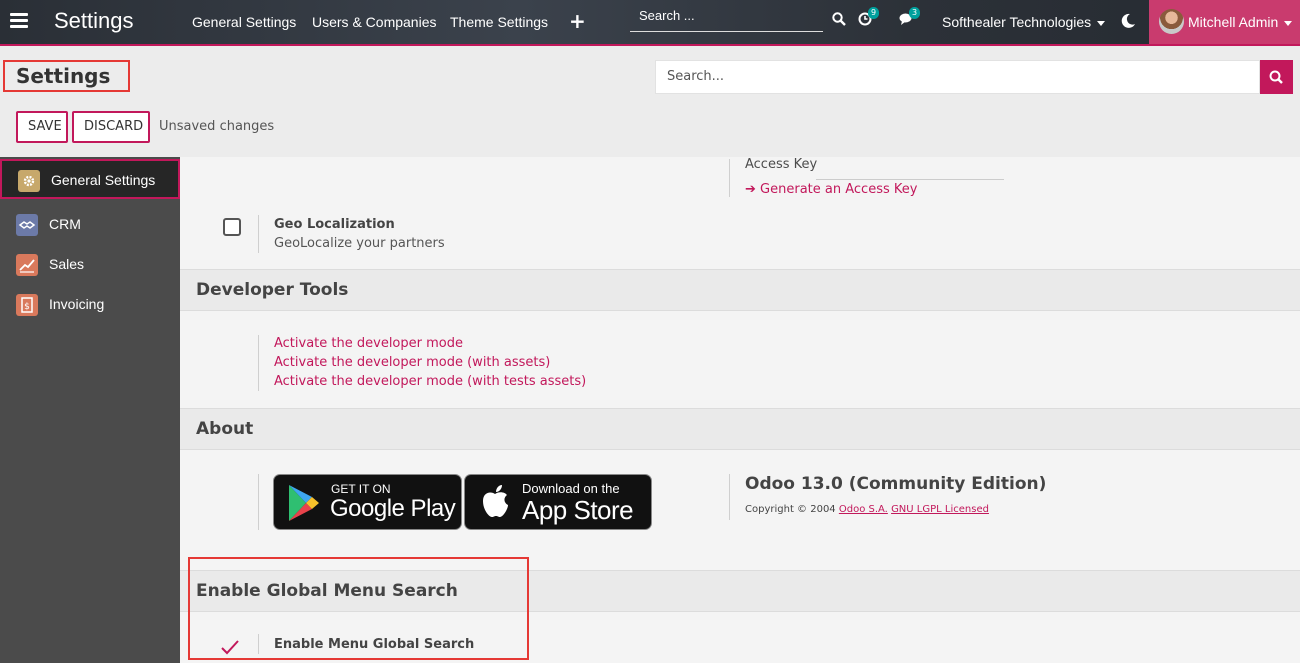  I want to click on user-menu: Mitchell Admin, so click(1224, 22).